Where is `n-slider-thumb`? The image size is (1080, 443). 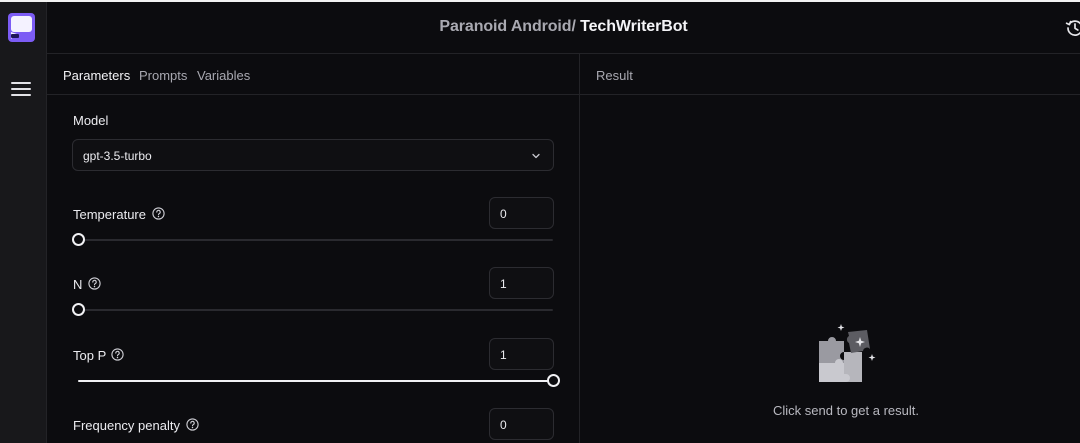
n-slider-thumb is located at coordinates (78, 309).